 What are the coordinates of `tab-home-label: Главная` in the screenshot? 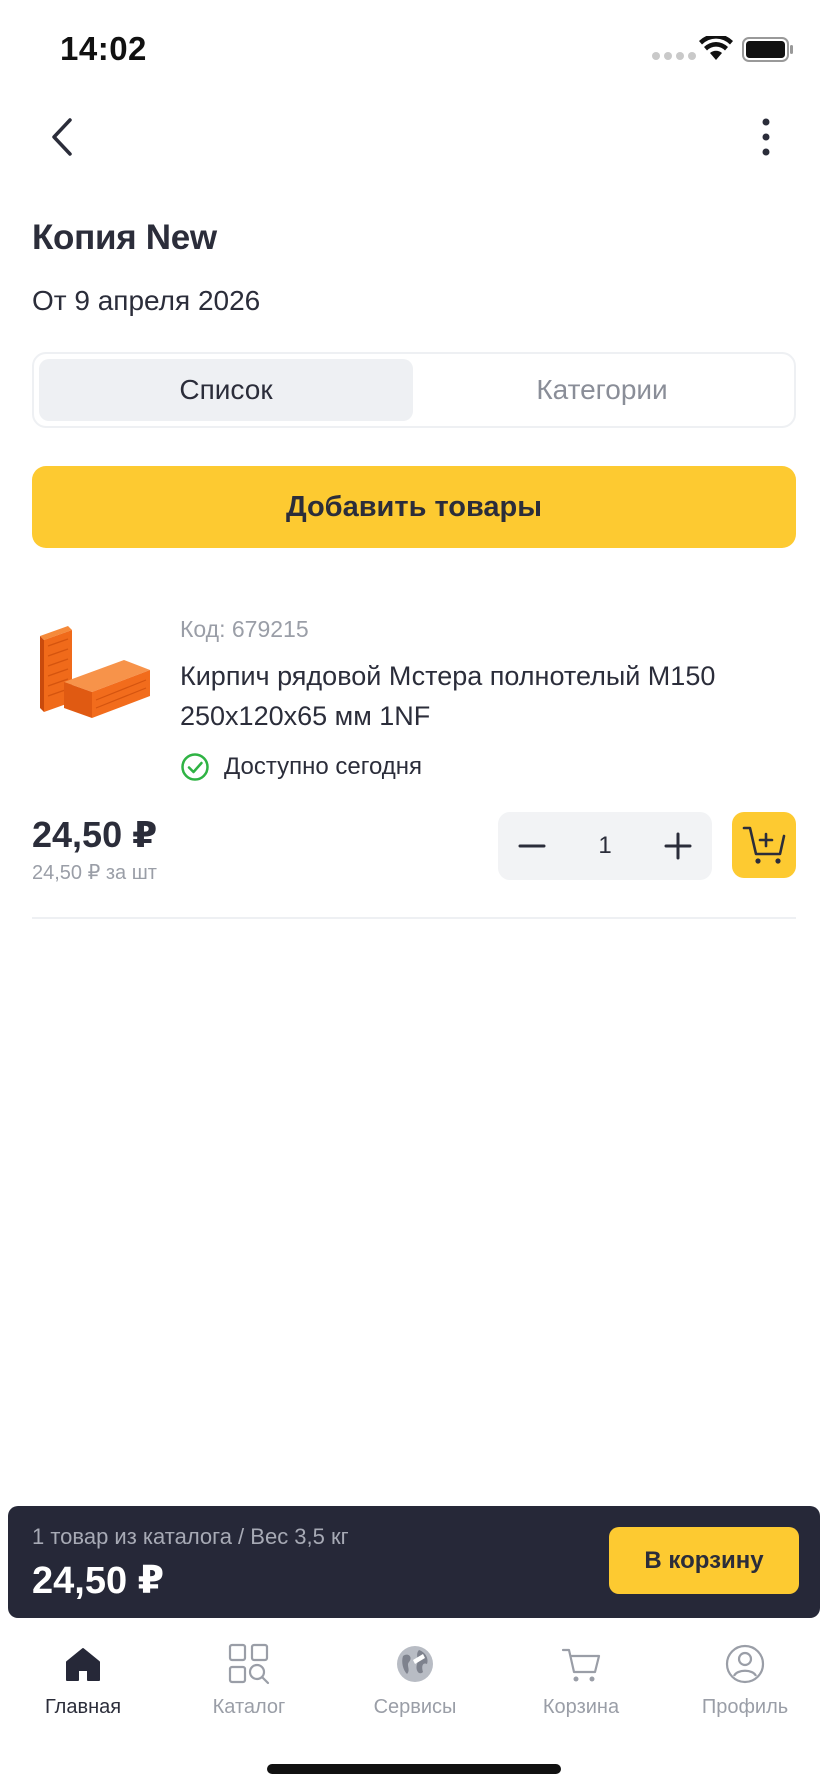 It's located at (83, 1707).